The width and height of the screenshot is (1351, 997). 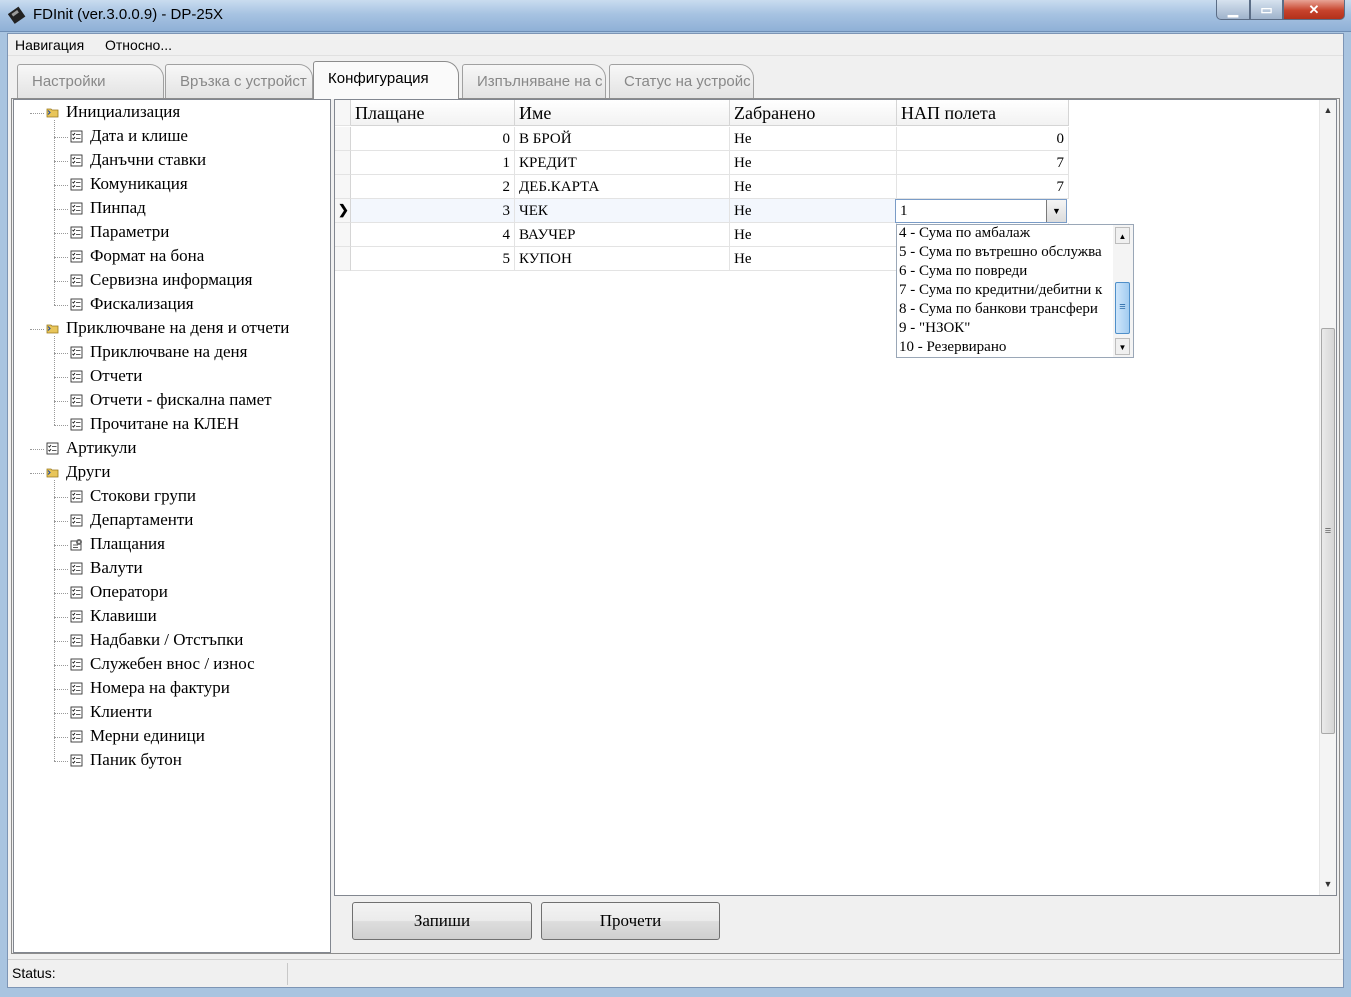 What do you see at coordinates (1122, 346) in the screenshot?
I see `dropdown-scroll-down-icon: ▼` at bounding box center [1122, 346].